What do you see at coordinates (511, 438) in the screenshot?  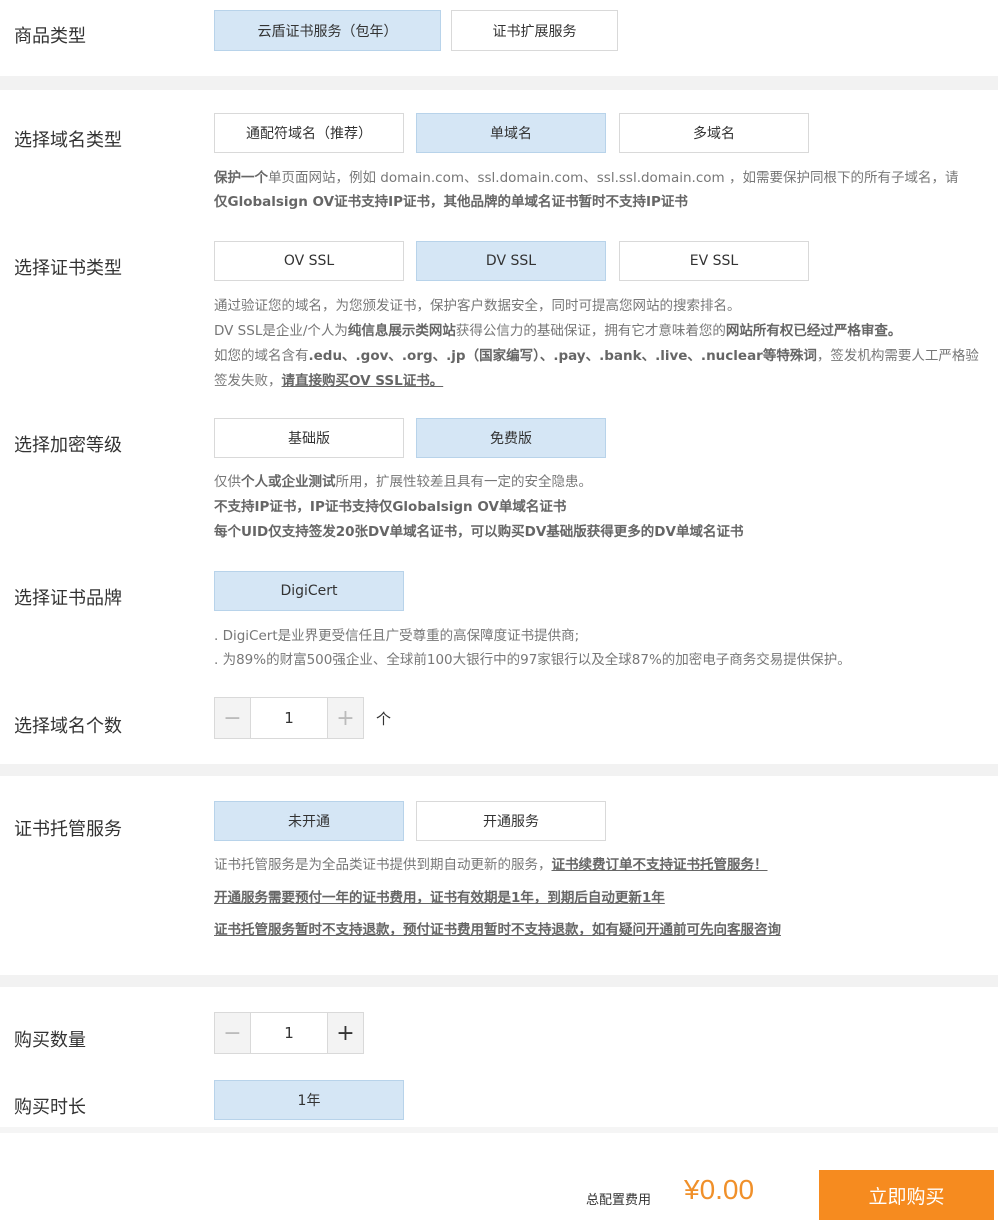 I see `option-free: 免费版` at bounding box center [511, 438].